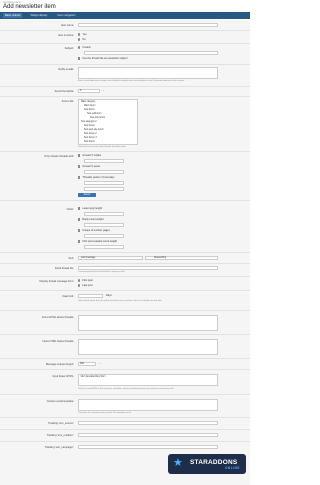 The height and width of the screenshot is (485, 320). Describe the element at coordinates (70, 209) in the screenshot. I see `order-label: Order:` at that location.